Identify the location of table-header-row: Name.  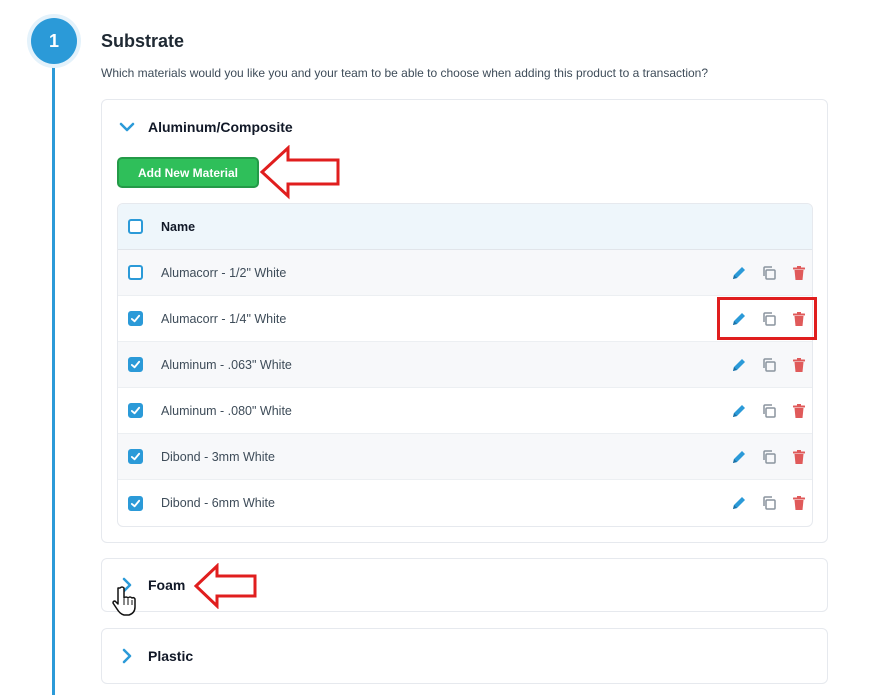
(465, 227).